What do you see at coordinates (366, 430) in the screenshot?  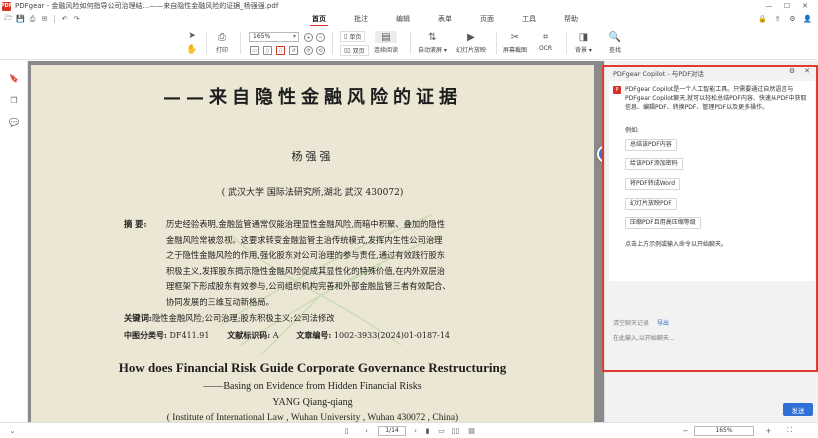 I see `prev-page-icon: ‹` at bounding box center [366, 430].